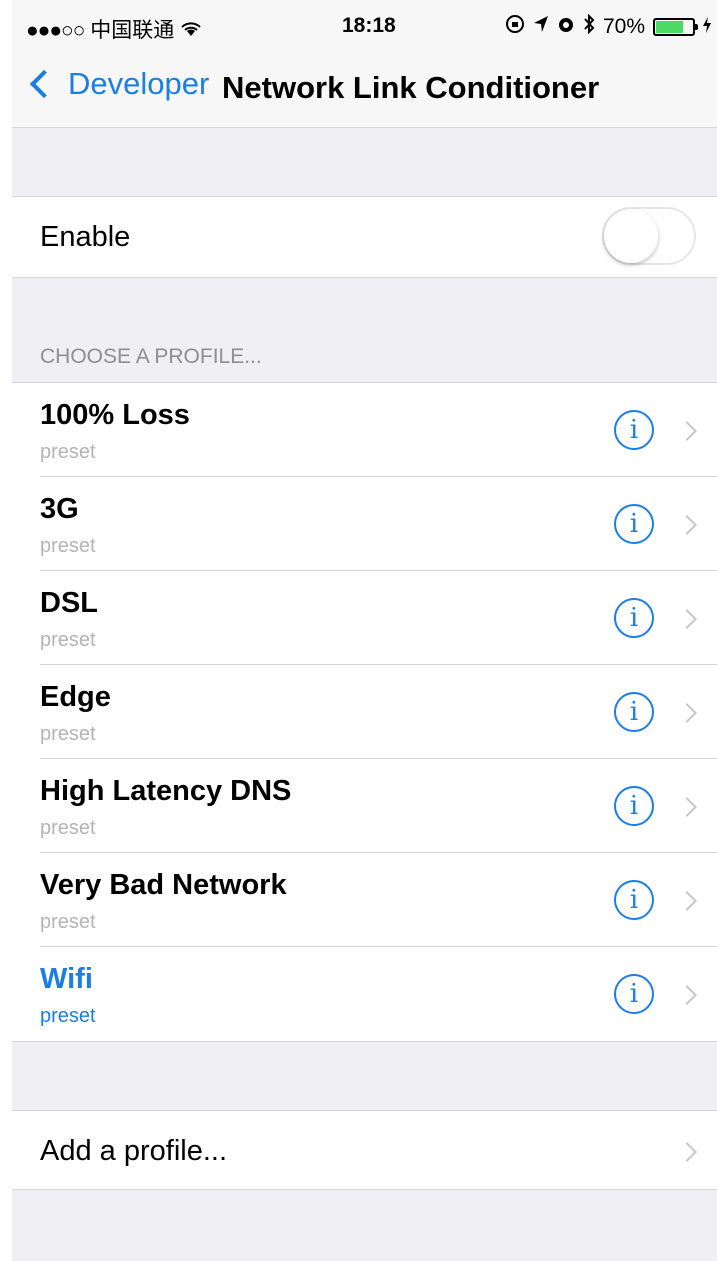 The width and height of the screenshot is (717, 1261). I want to click on back-button: Developer, so click(117, 84).